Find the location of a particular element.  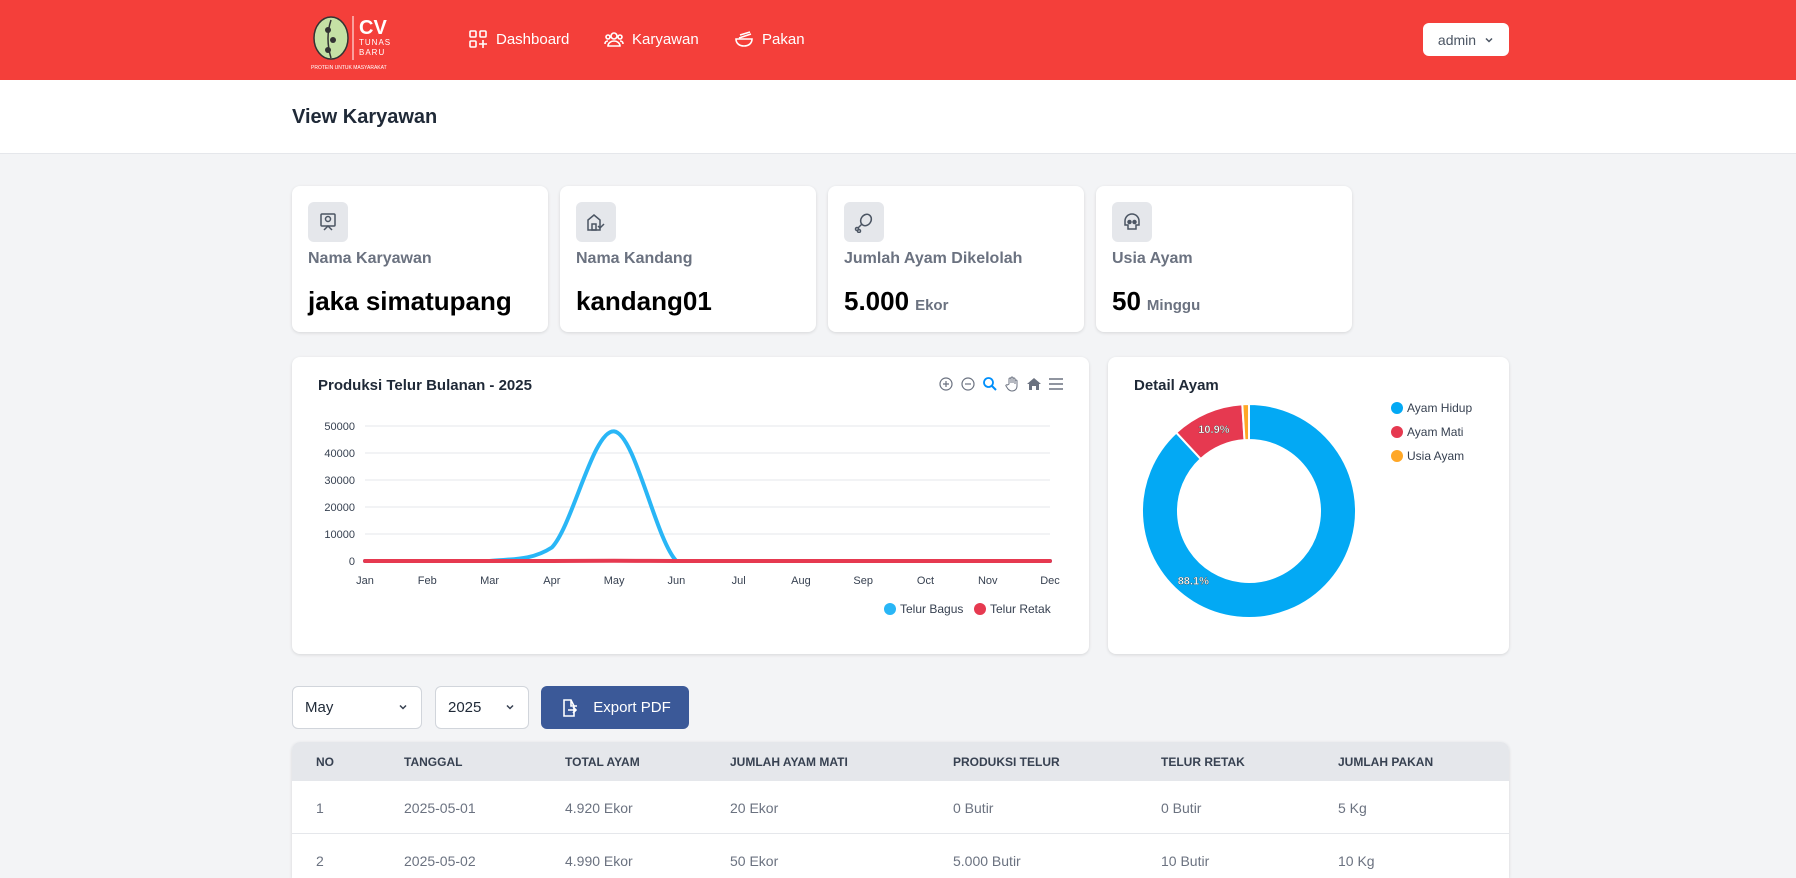

table-cell: 50 Ekor is located at coordinates (754, 861).